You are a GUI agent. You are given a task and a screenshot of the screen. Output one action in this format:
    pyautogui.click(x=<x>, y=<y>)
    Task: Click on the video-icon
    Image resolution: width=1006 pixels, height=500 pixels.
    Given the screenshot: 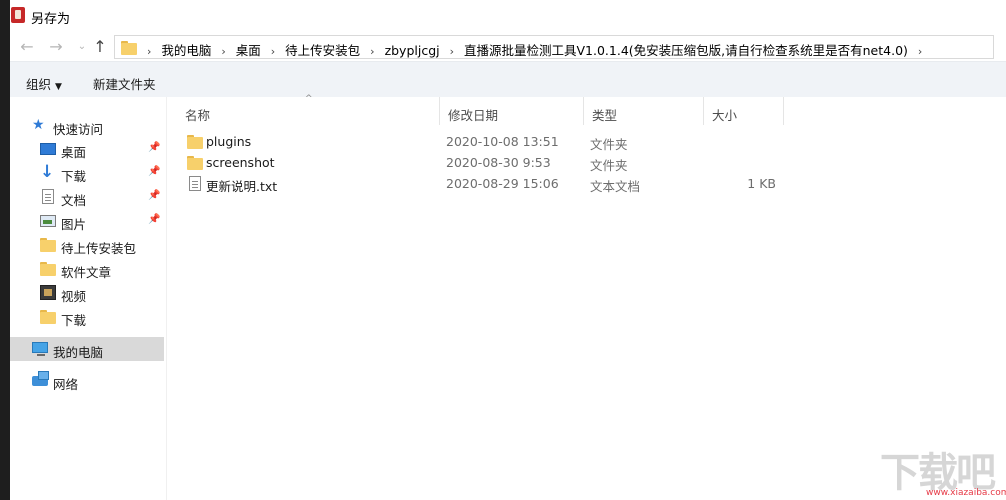 What is the action you would take?
    pyautogui.click(x=48, y=292)
    